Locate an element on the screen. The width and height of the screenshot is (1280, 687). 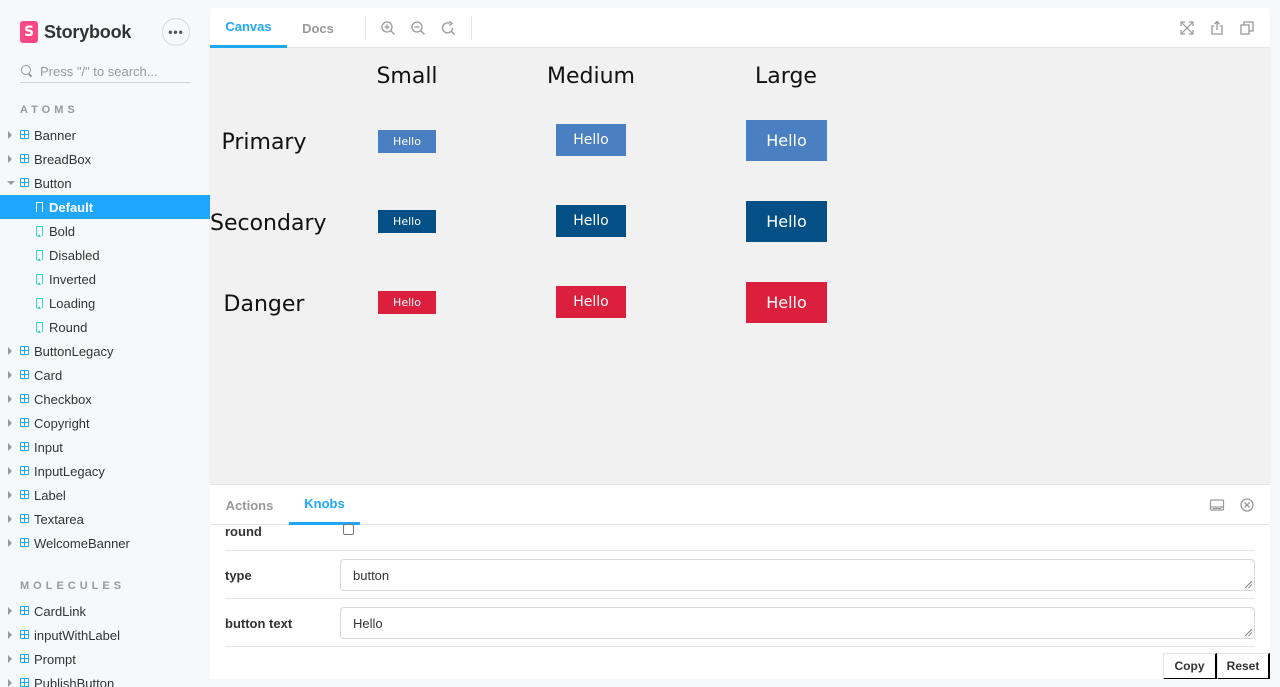
knob-row-type: type button is located at coordinates (740, 575).